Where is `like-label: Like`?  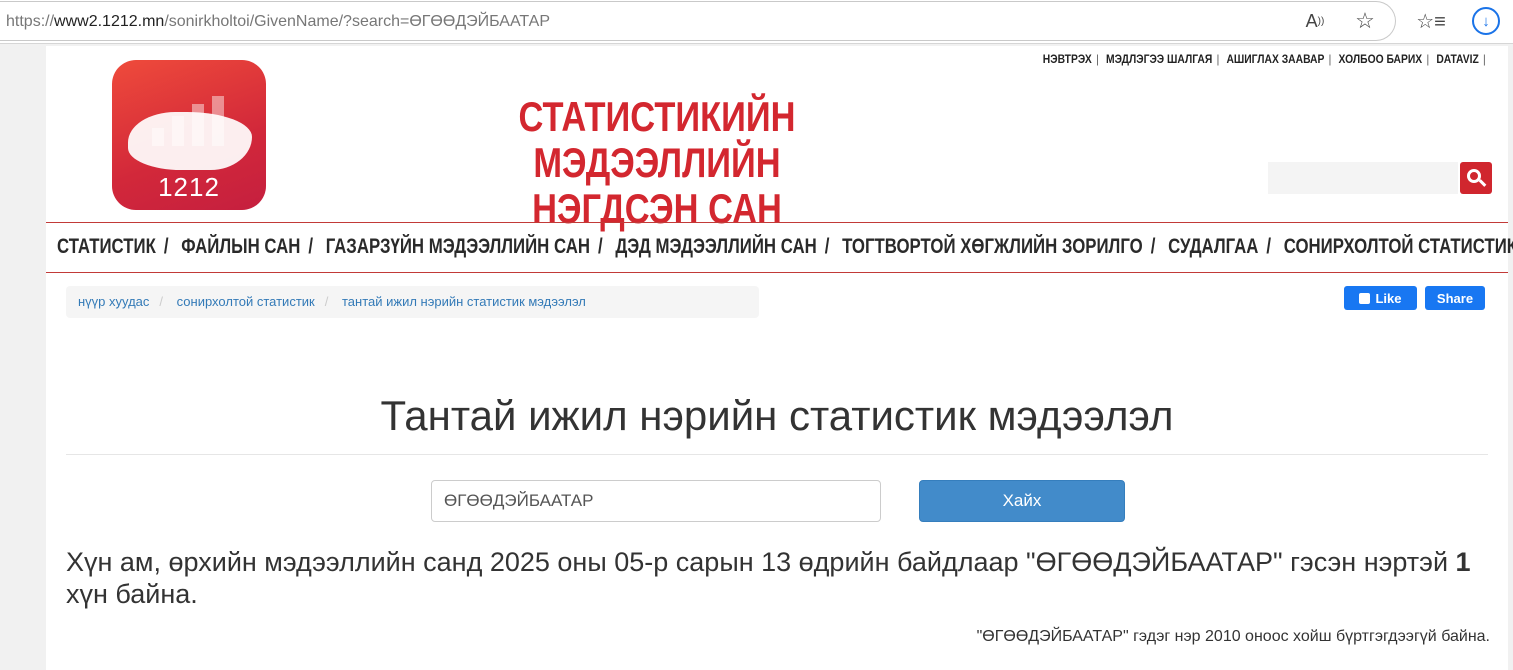 like-label: Like is located at coordinates (1388, 298).